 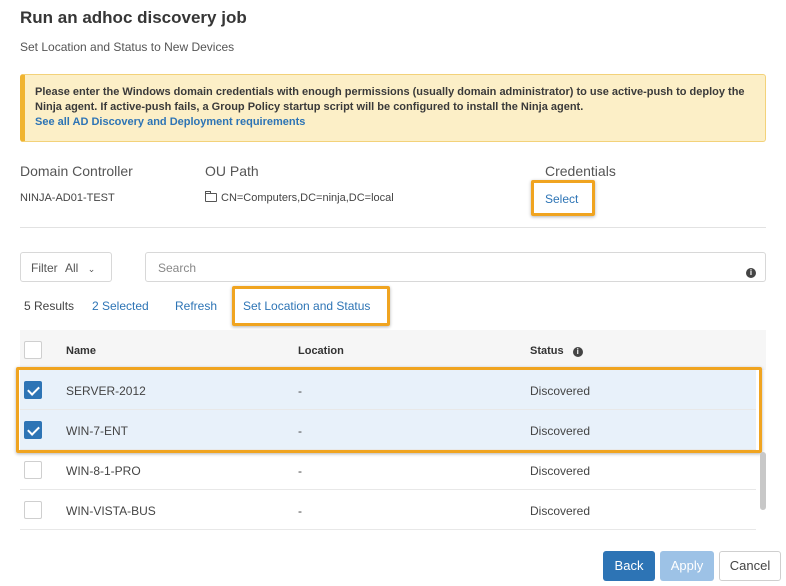 What do you see at coordinates (127, 47) in the screenshot?
I see `page-subtitle: Set Location and Status to New Devices` at bounding box center [127, 47].